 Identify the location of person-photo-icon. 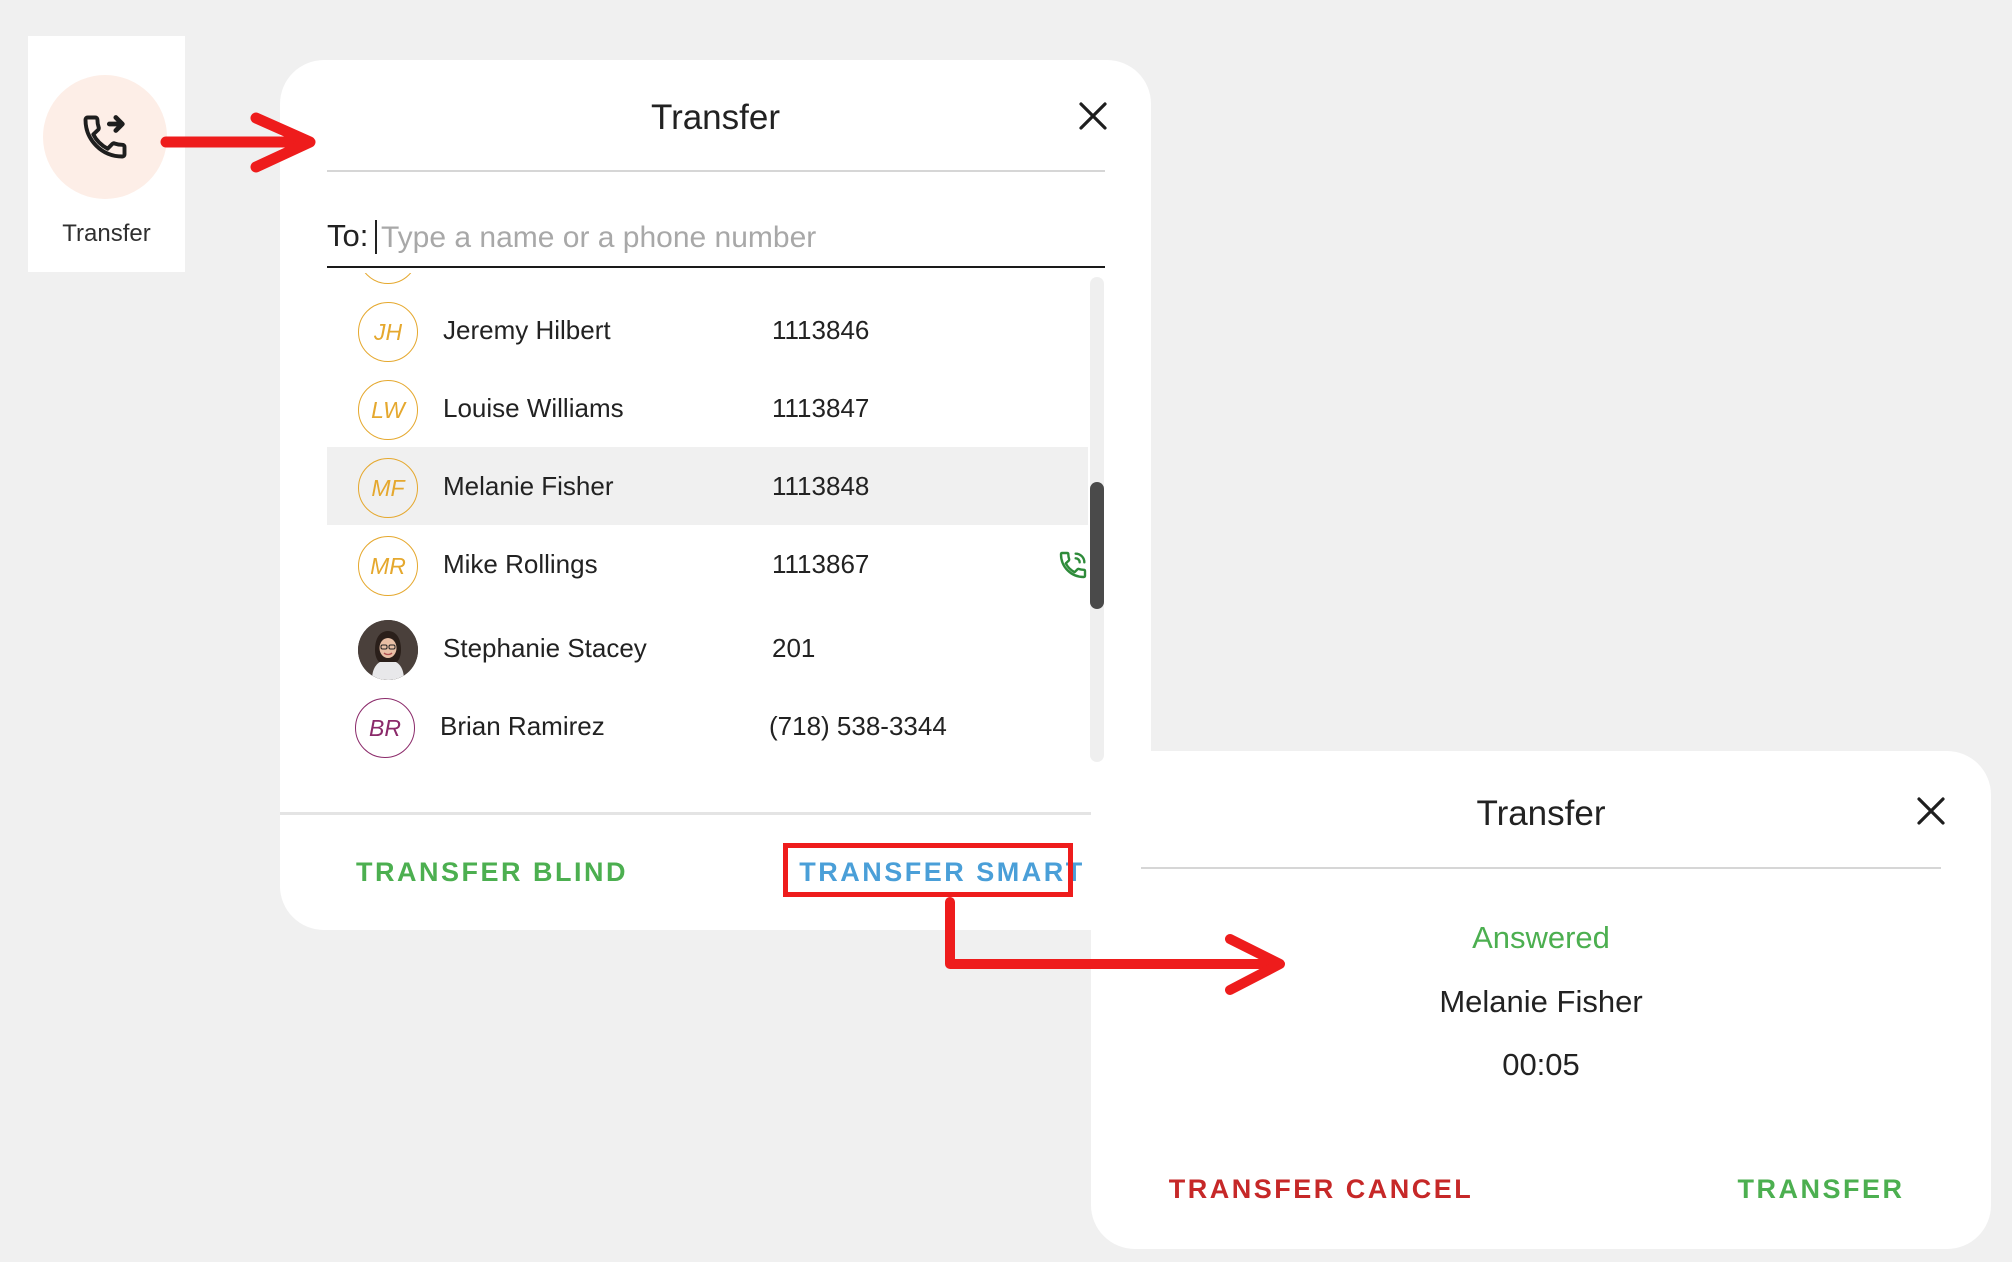
(388, 650).